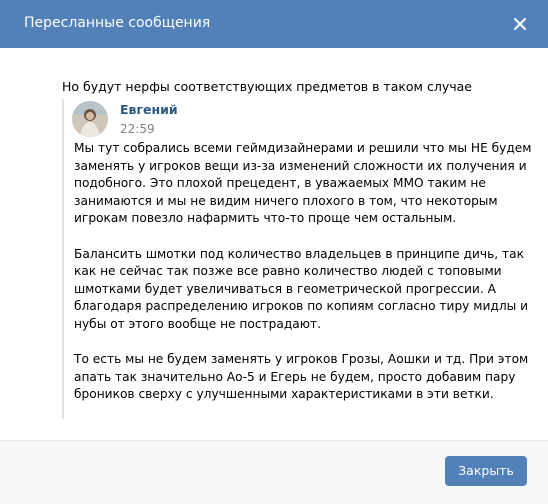  What do you see at coordinates (117, 23) in the screenshot?
I see `dialog-title: Пересланные сообщения` at bounding box center [117, 23].